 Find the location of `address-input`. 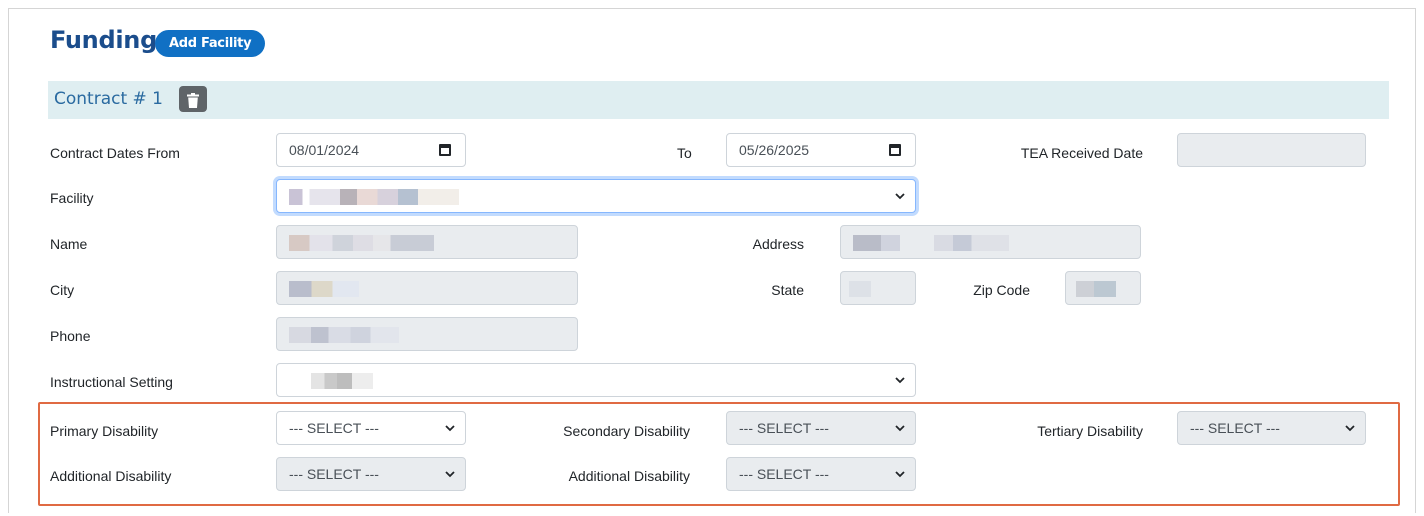

address-input is located at coordinates (990, 242).